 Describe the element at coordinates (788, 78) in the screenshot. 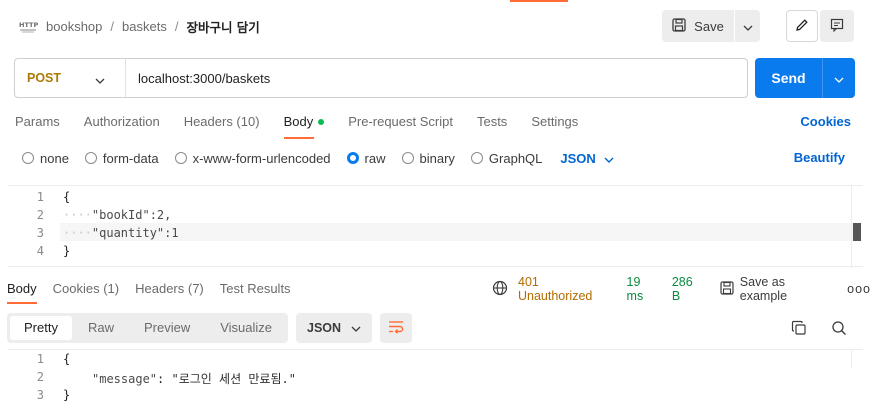

I see `send-button: Send` at that location.